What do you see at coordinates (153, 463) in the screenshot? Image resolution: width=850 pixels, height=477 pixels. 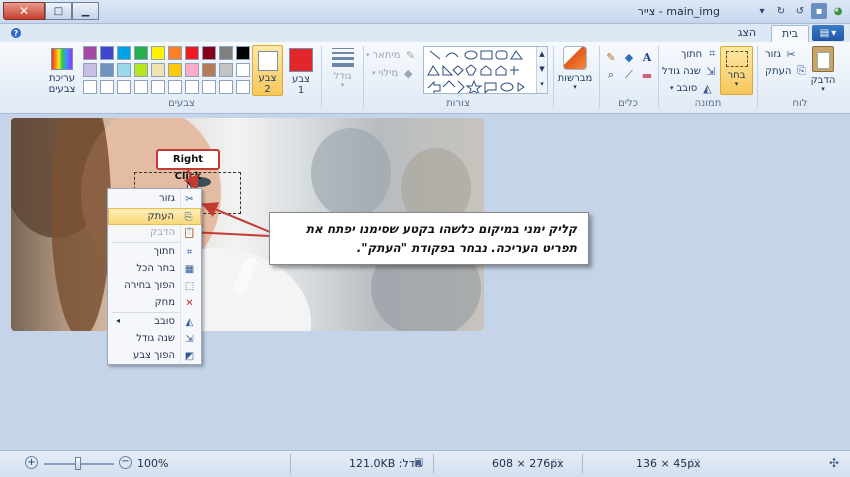 I see `zoom-level: 100%` at bounding box center [153, 463].